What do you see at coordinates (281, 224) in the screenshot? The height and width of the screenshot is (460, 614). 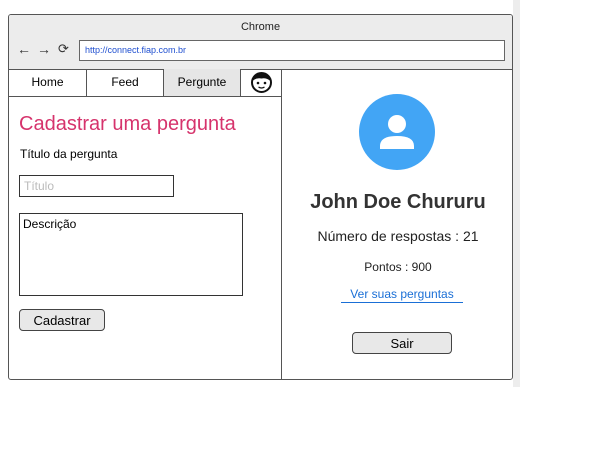 I see `panel-divider` at bounding box center [281, 224].